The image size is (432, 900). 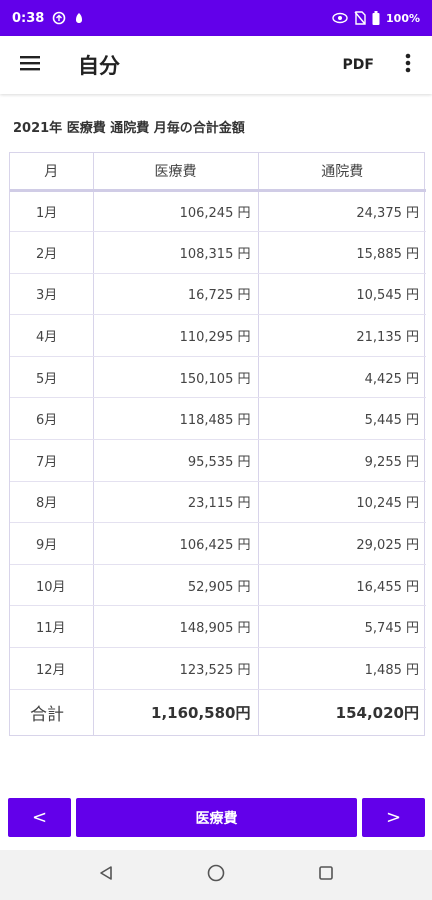 I want to click on visit-cell: 21,135 円, so click(x=342, y=335).